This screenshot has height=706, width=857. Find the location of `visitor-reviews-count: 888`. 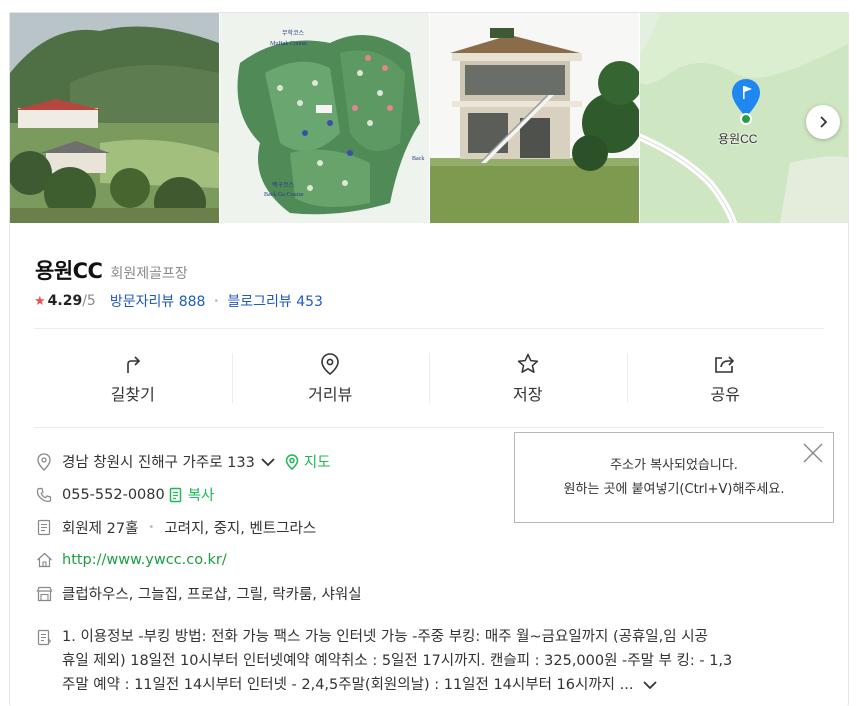

visitor-reviews-count: 888 is located at coordinates (192, 302).